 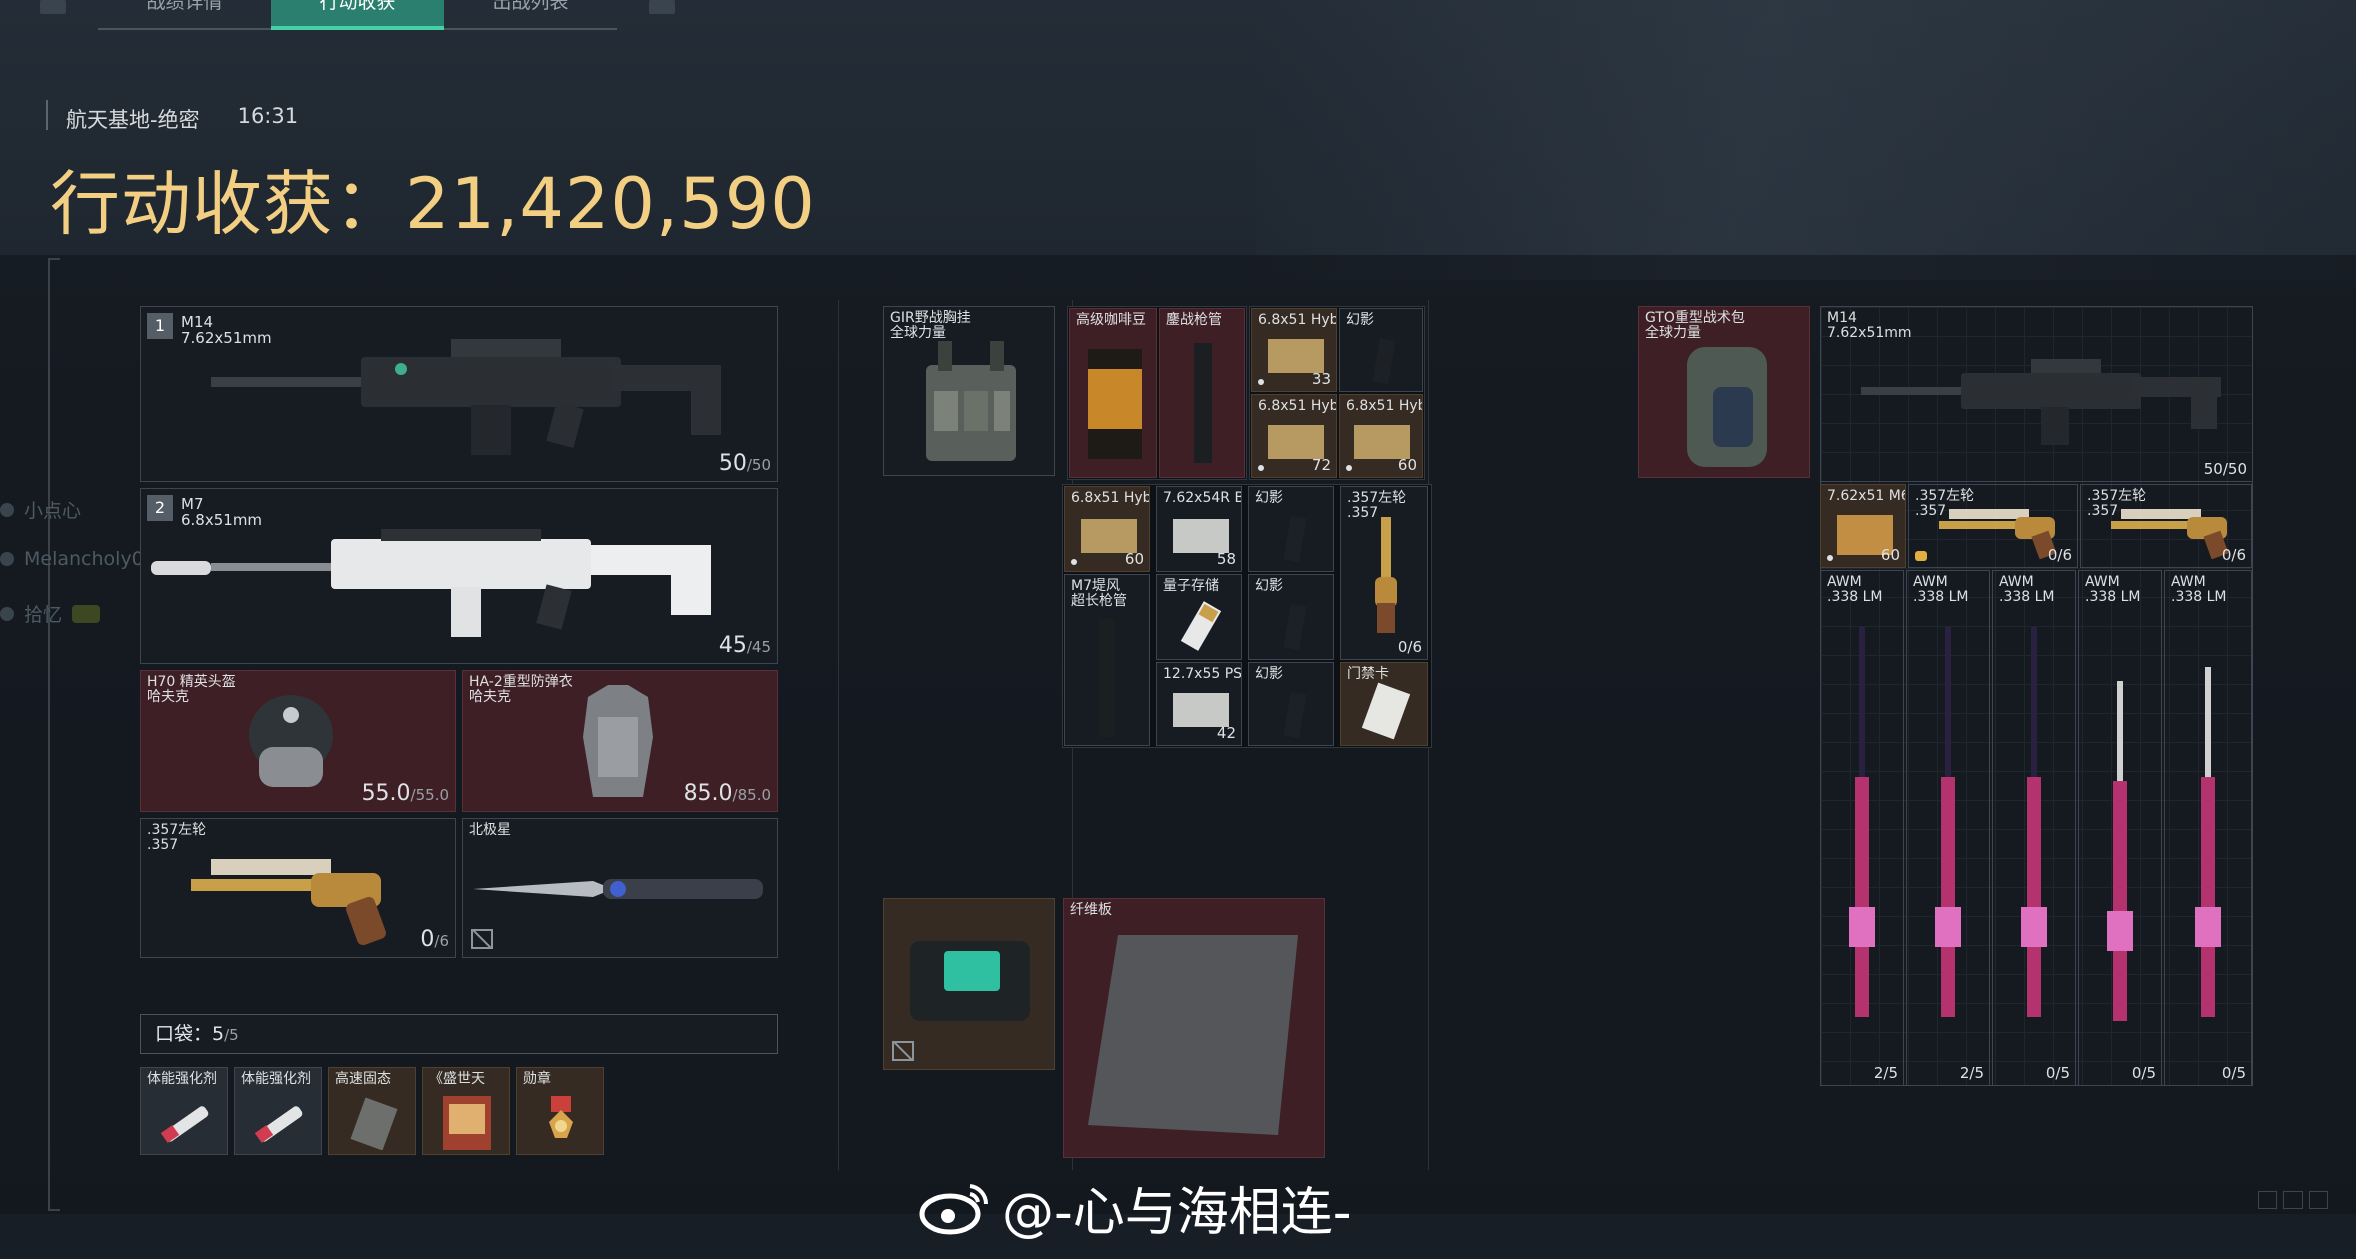 I want to click on item-name: 幻影, so click(x=1269, y=674).